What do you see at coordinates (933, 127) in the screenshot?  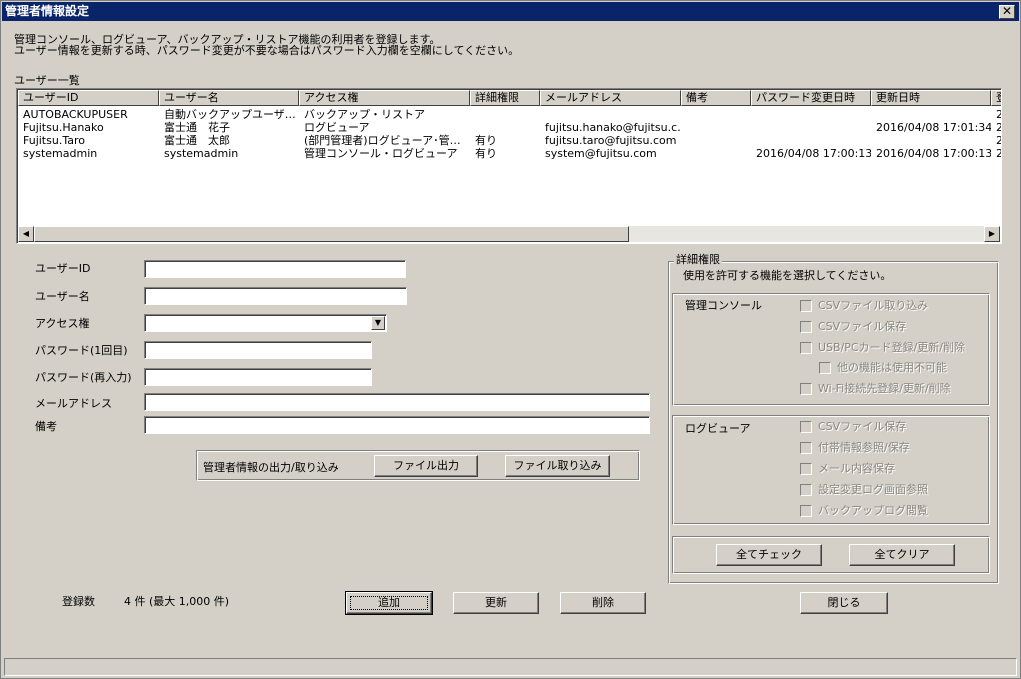 I see `cell-updated: 2016/04/08 17:01:34` at bounding box center [933, 127].